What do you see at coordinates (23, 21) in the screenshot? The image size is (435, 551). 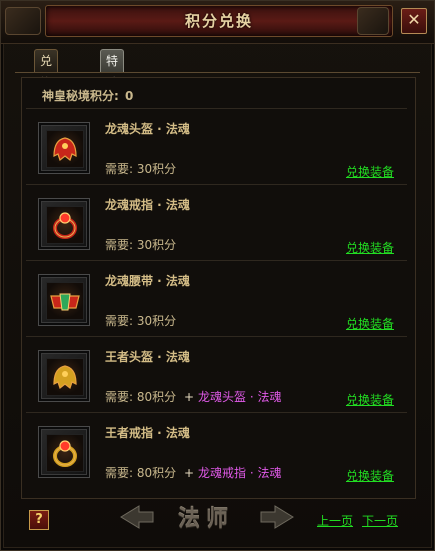 I see `corner-ornament-left` at bounding box center [23, 21].